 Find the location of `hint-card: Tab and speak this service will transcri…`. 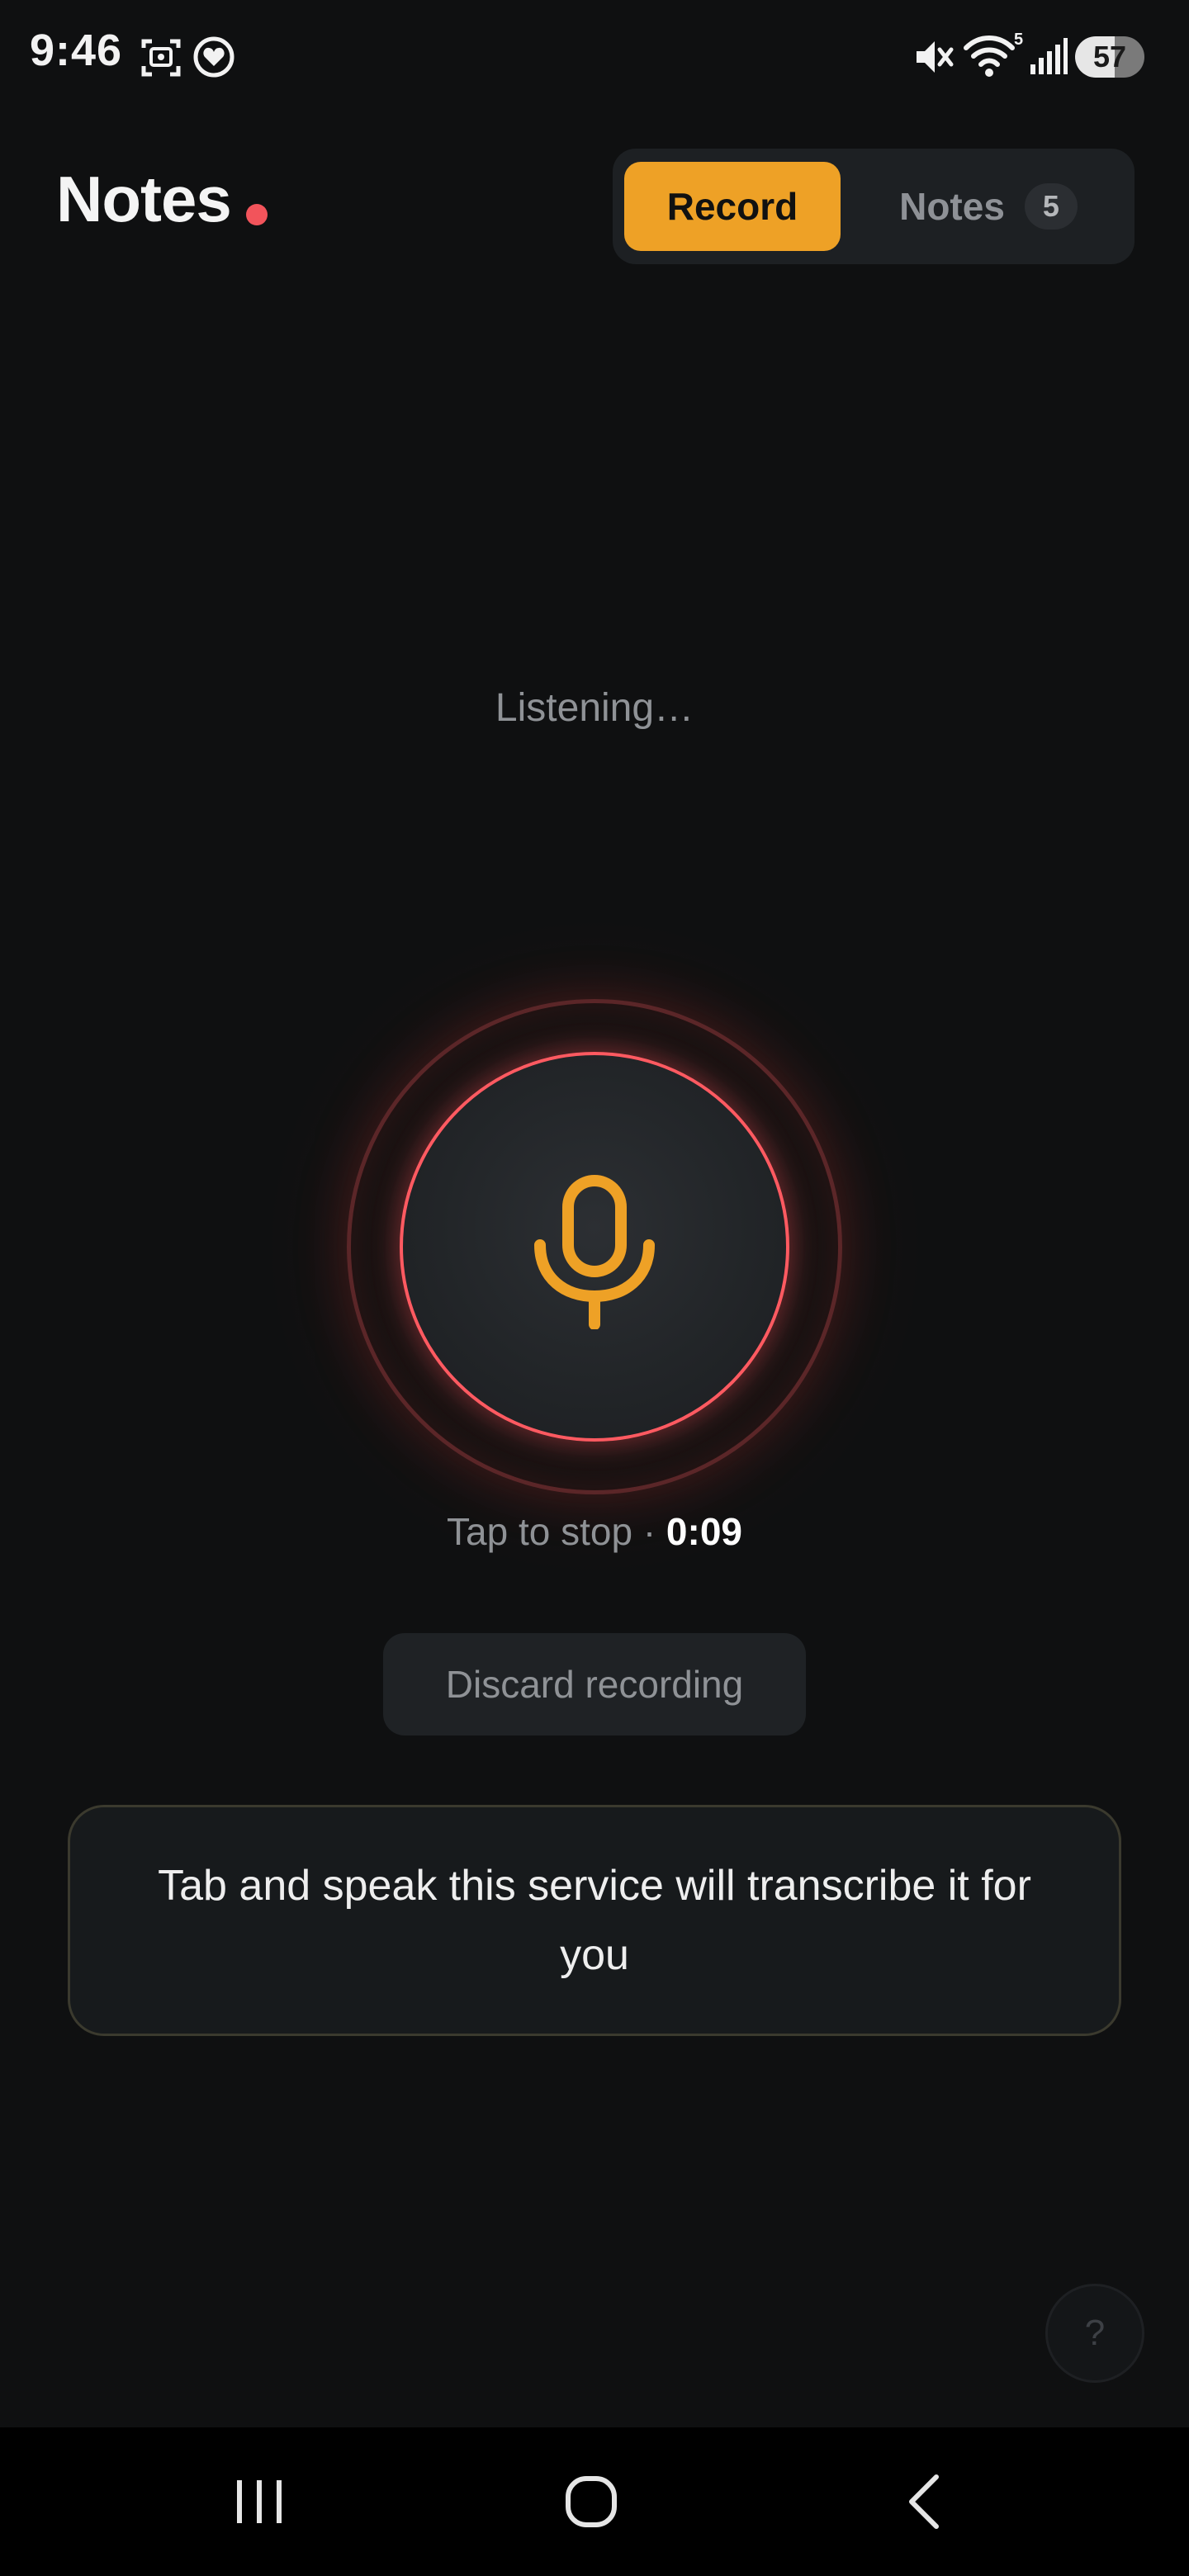

hint-card: Tab and speak this service will transcri… is located at coordinates (594, 1920).